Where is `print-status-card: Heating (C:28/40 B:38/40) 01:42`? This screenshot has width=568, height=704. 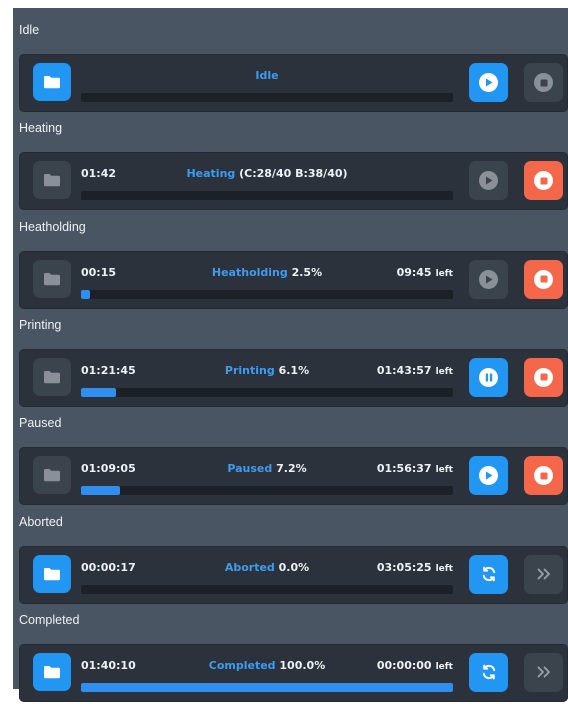 print-status-card: Heating (C:28/40 B:38/40) 01:42 is located at coordinates (293, 181).